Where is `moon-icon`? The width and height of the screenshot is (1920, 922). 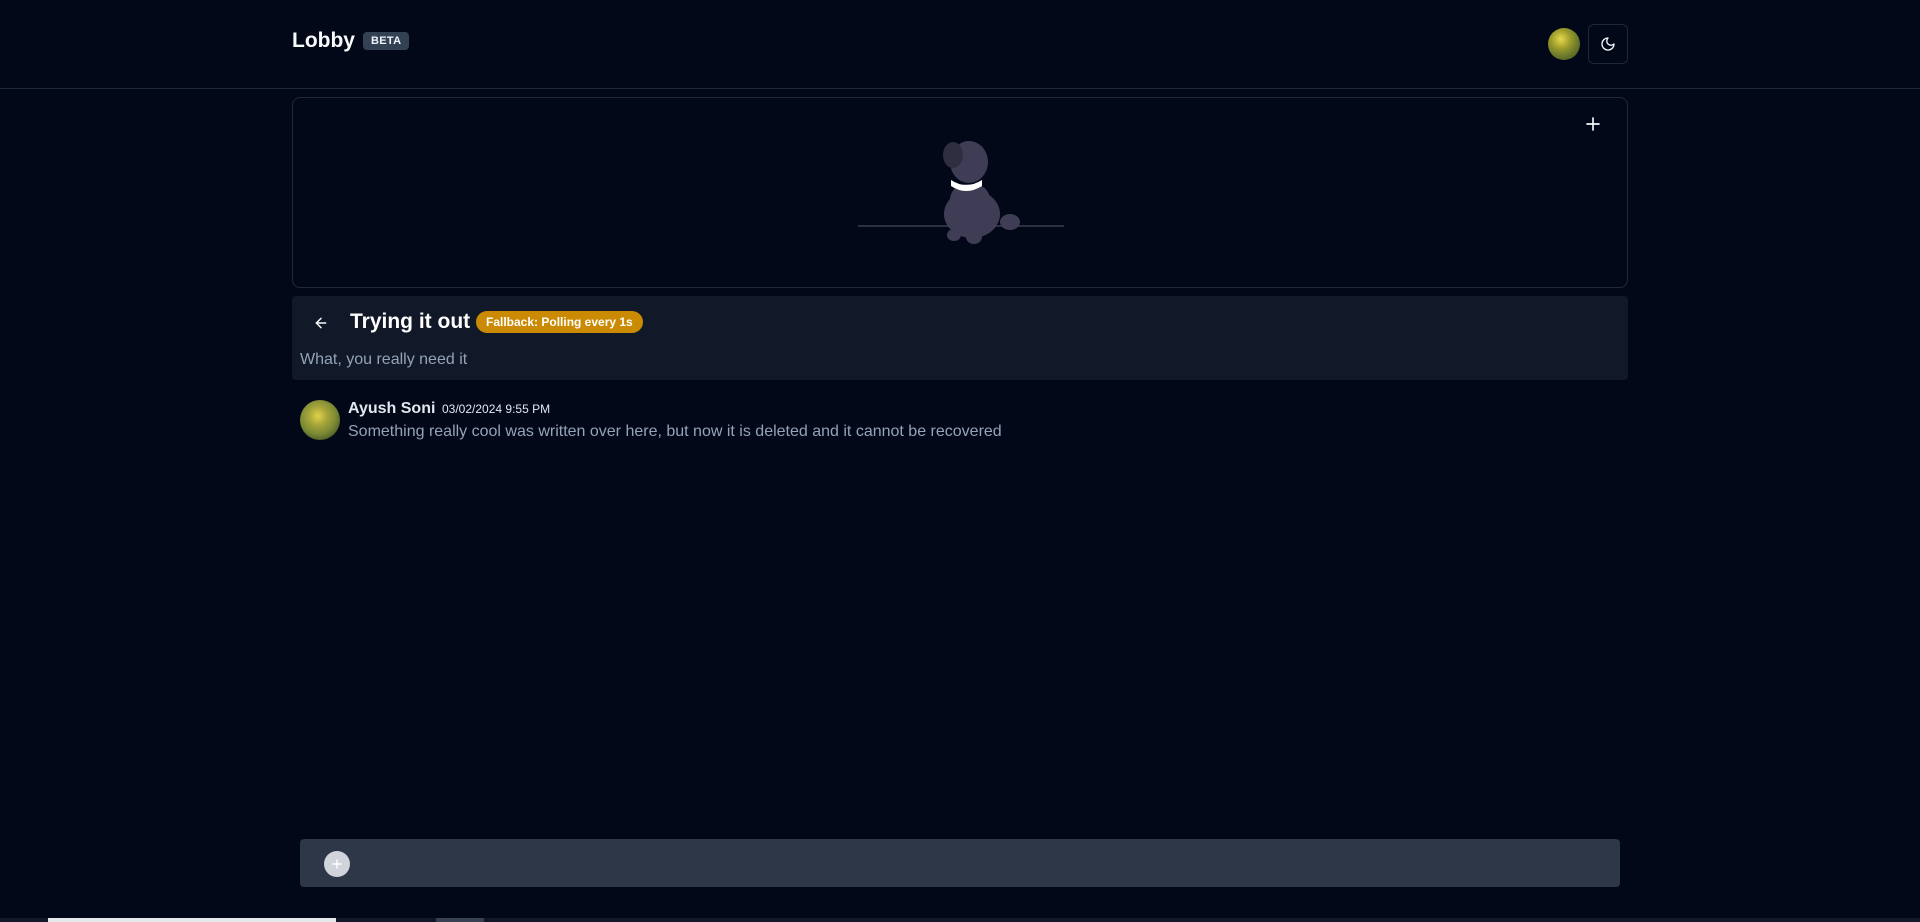
moon-icon is located at coordinates (1608, 44).